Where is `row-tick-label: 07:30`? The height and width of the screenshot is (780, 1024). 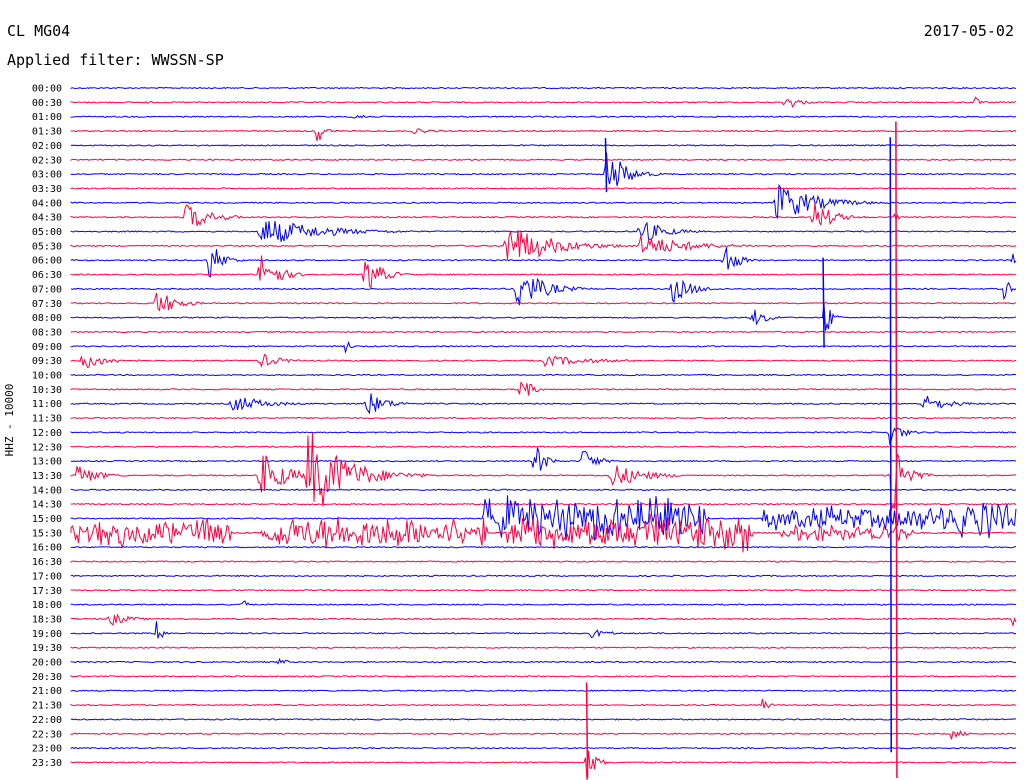 row-tick-label: 07:30 is located at coordinates (47, 304).